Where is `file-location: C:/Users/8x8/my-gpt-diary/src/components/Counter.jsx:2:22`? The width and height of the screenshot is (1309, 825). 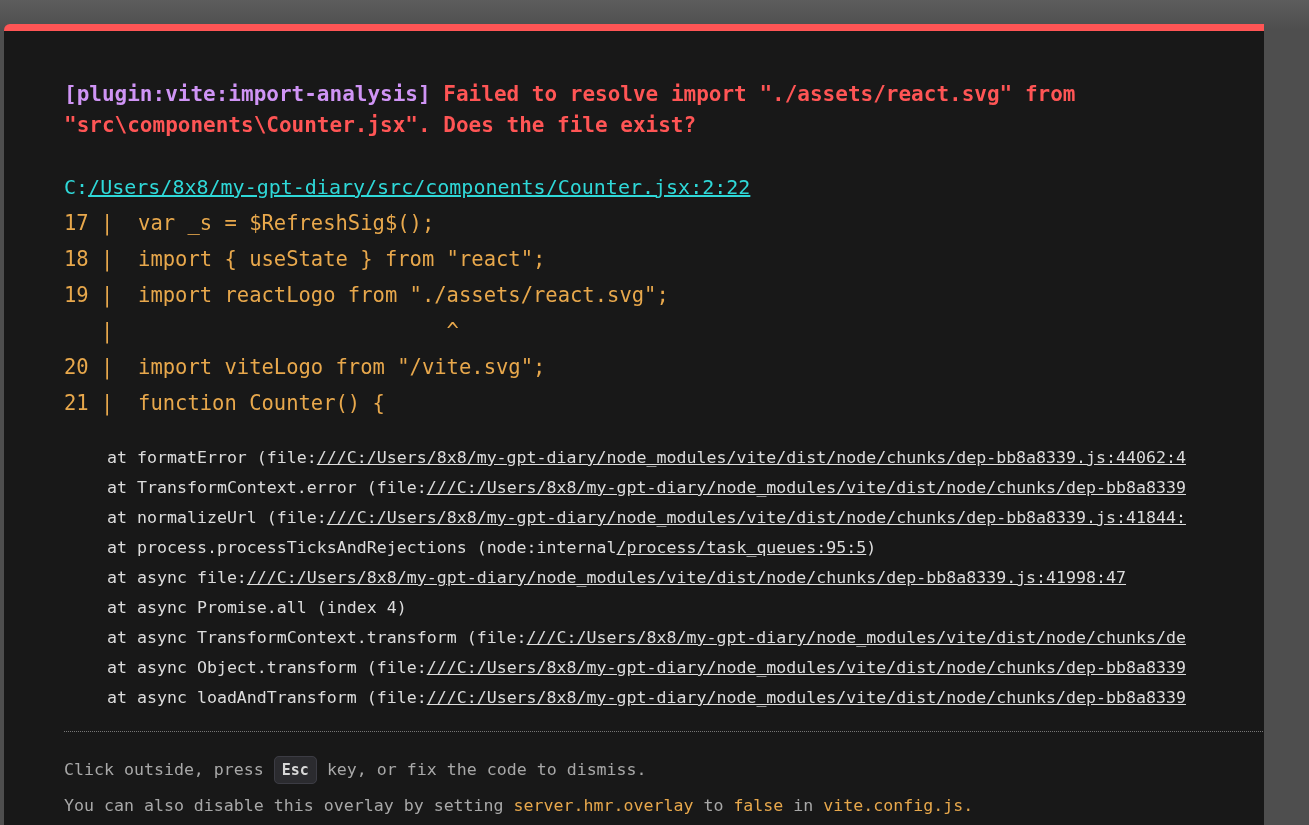
file-location: C:/Users/8x8/my-gpt-diary/src/components/Counter.jsx:2:22 is located at coordinates (408, 187).